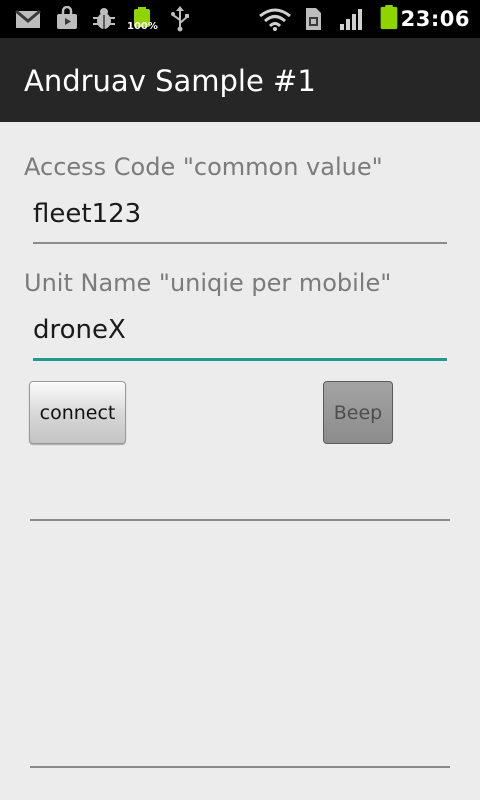  What do you see at coordinates (170, 81) in the screenshot?
I see `app-title: Andruav Sample #1` at bounding box center [170, 81].